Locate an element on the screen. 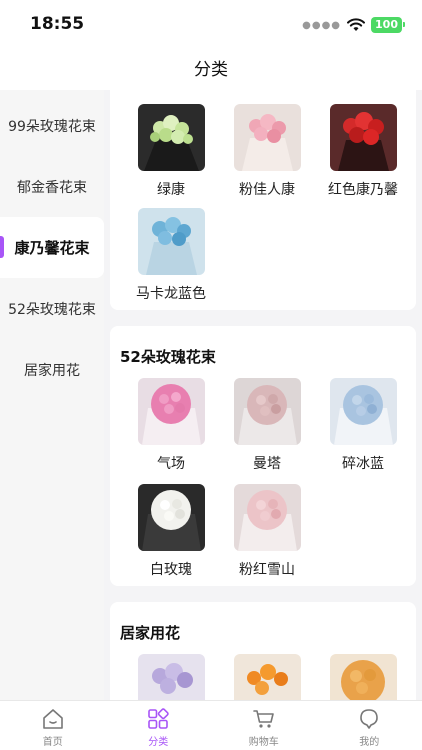  tab-category: 分类 is located at coordinates (159, 725).